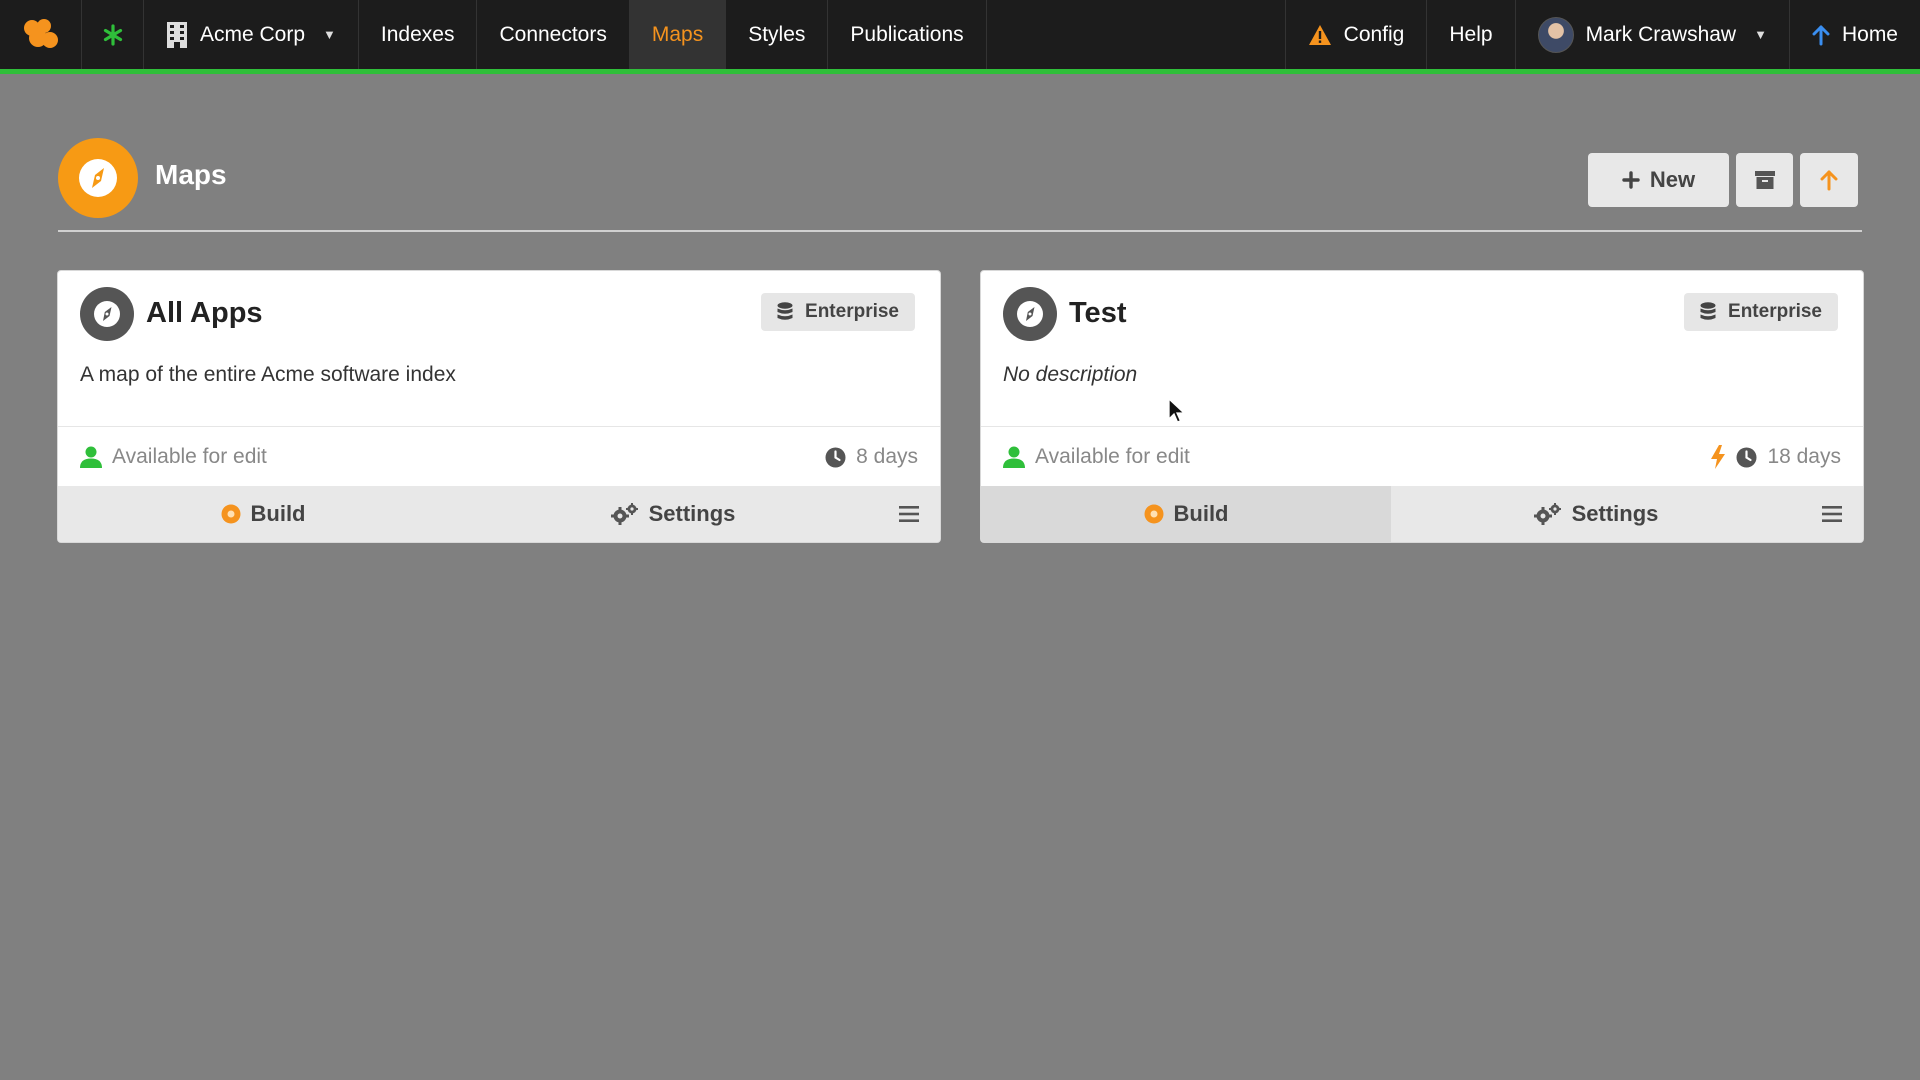 This screenshot has width=1920, height=1080. I want to click on lightning-icon, so click(1718, 457).